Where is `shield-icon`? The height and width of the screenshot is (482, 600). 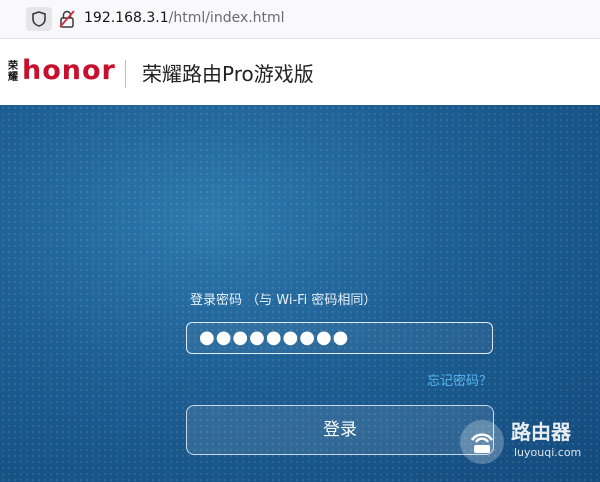 shield-icon is located at coordinates (39, 19).